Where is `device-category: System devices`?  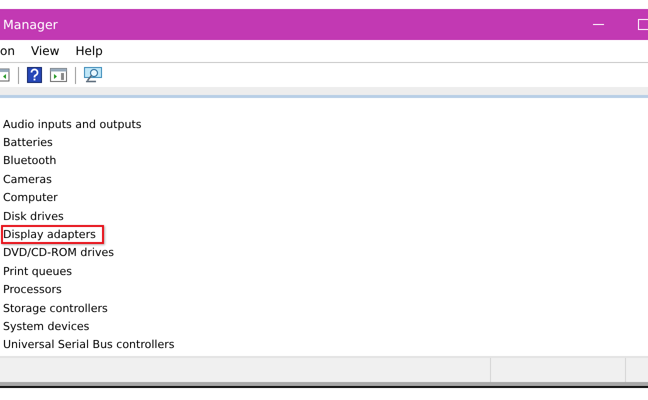
device-category: System devices is located at coordinates (46, 326).